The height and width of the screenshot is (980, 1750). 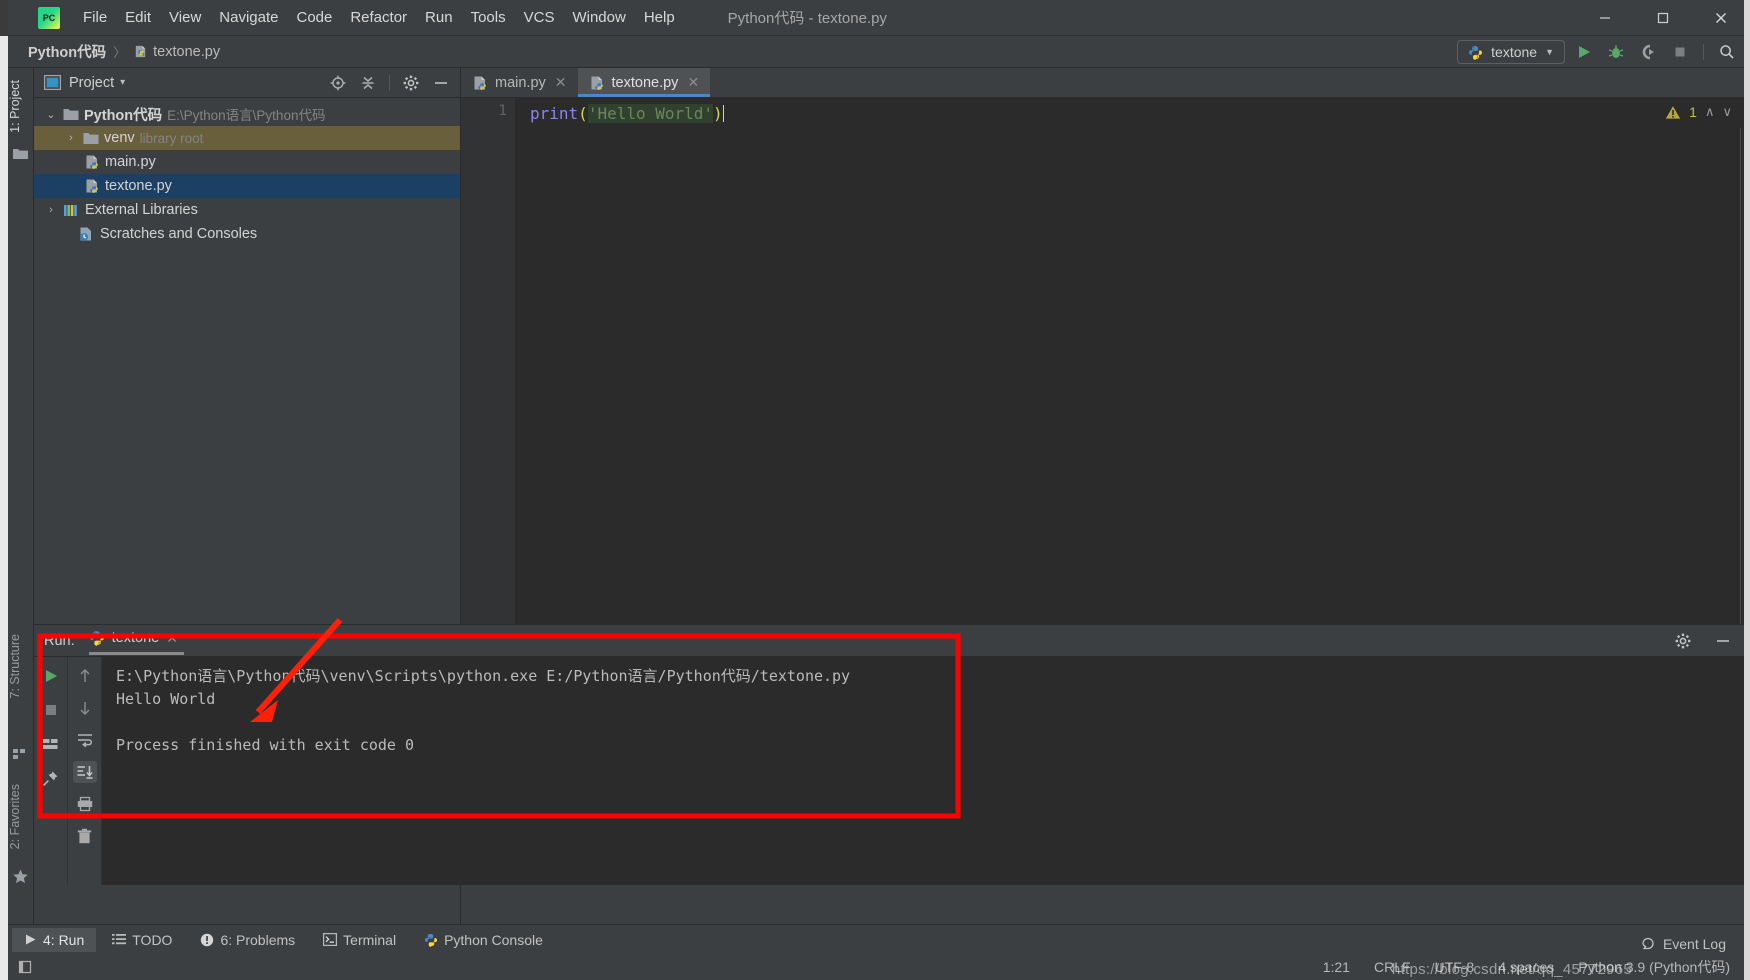 What do you see at coordinates (85, 836) in the screenshot?
I see `trash-icon` at bounding box center [85, 836].